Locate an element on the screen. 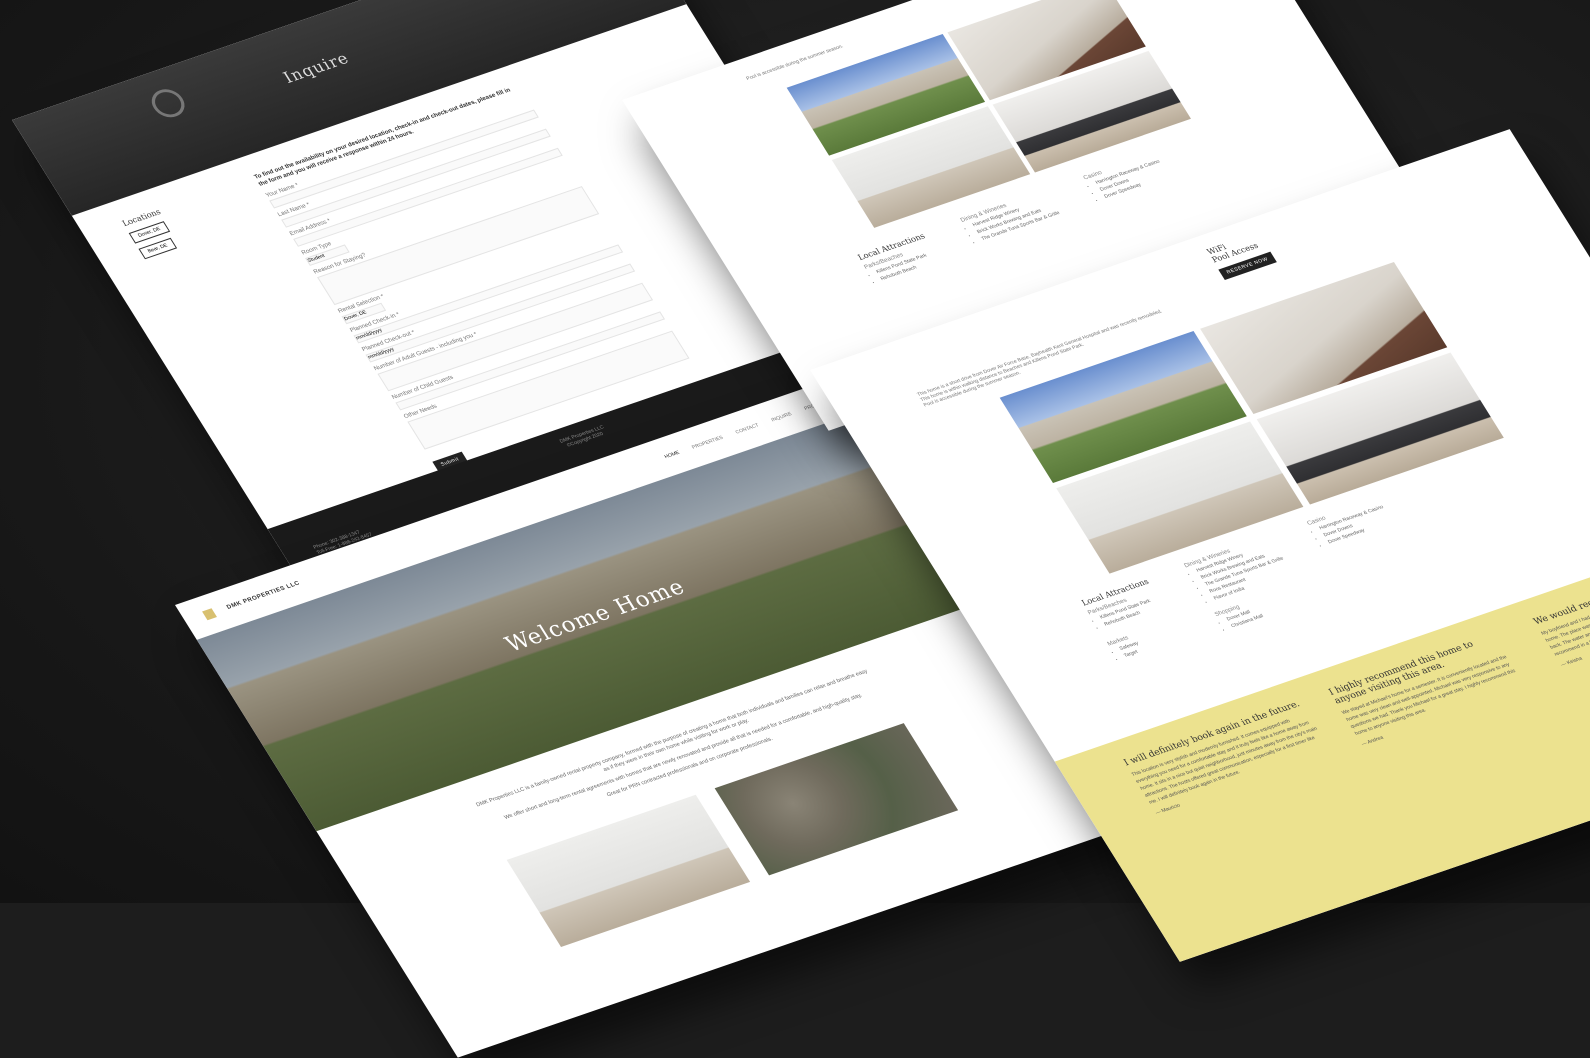 This screenshot has width=1590, height=1058. nav-home: HOME is located at coordinates (671, 455).